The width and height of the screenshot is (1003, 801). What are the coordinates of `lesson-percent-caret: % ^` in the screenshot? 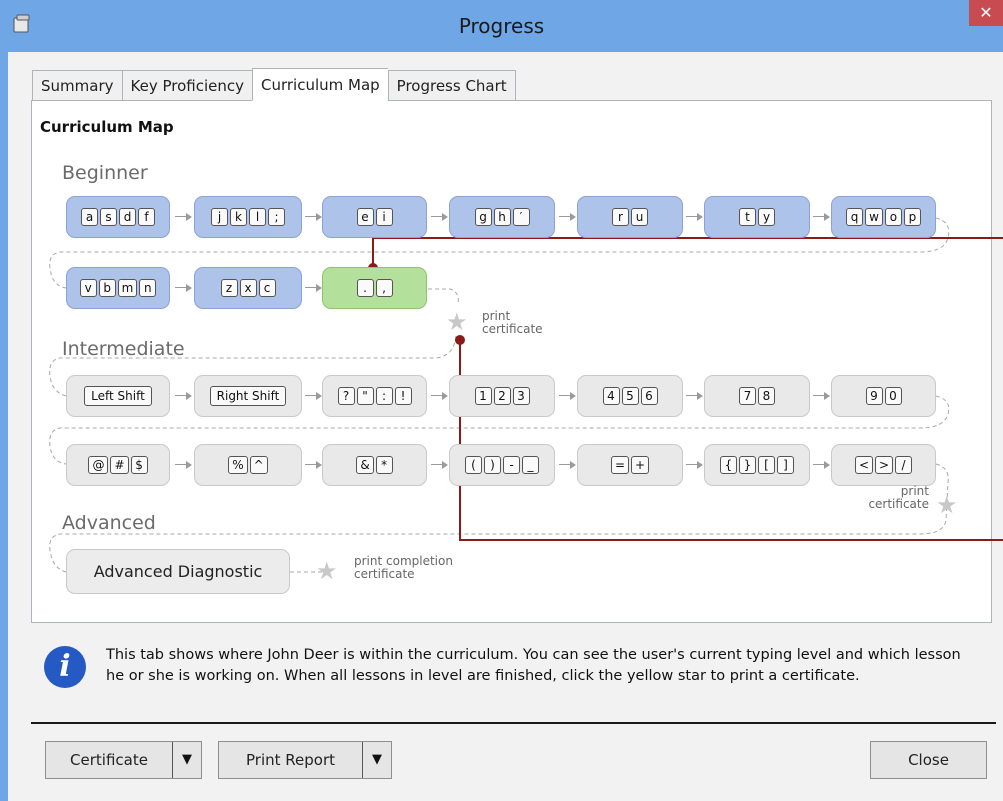 It's located at (248, 465).